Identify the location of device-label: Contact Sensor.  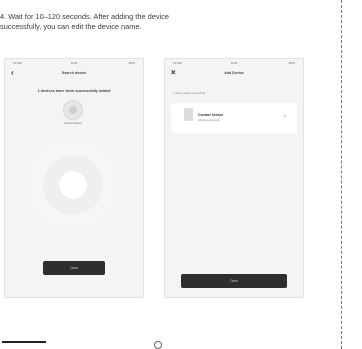
(73, 123).